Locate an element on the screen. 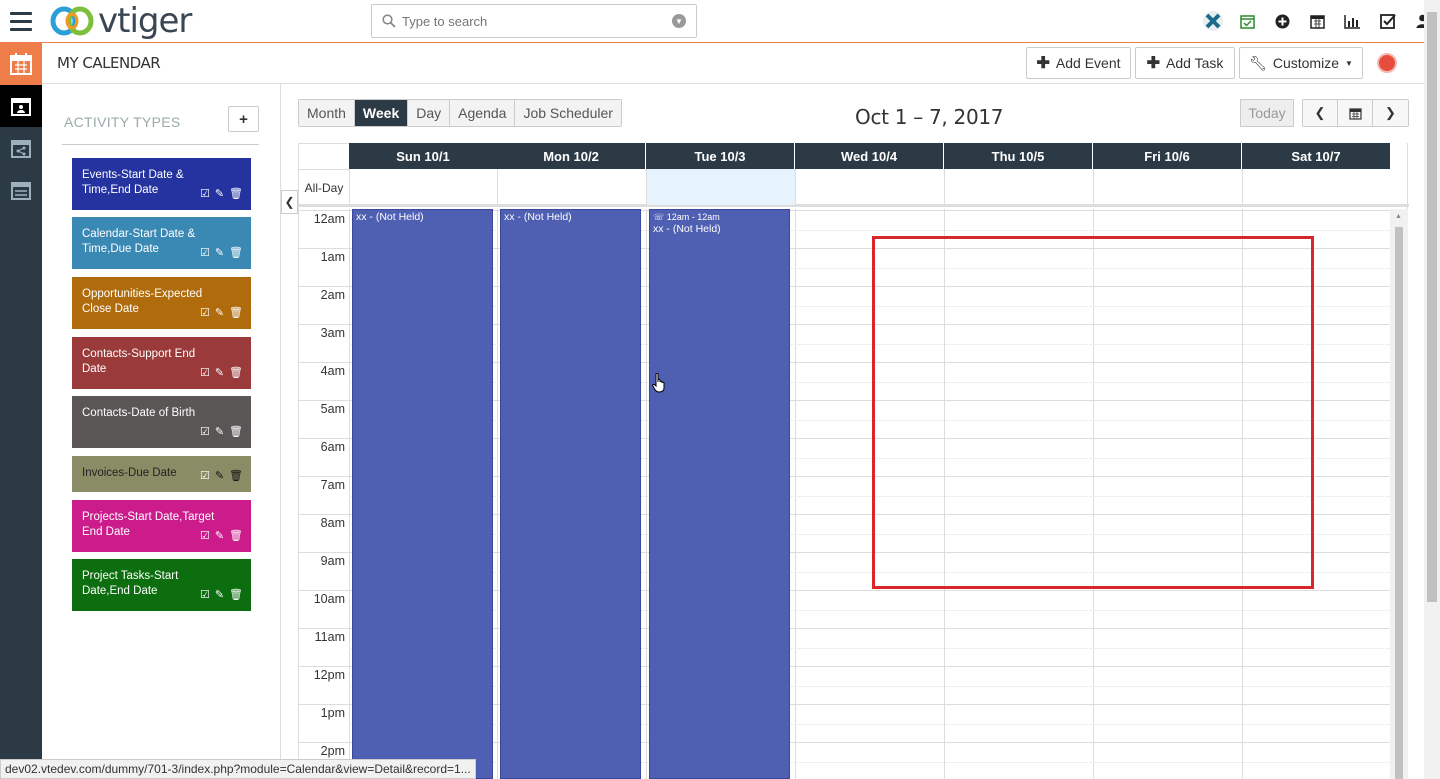 The height and width of the screenshot is (779, 1440). date-range-title: Oct 1 – 7, 2017 is located at coordinates (929, 117).